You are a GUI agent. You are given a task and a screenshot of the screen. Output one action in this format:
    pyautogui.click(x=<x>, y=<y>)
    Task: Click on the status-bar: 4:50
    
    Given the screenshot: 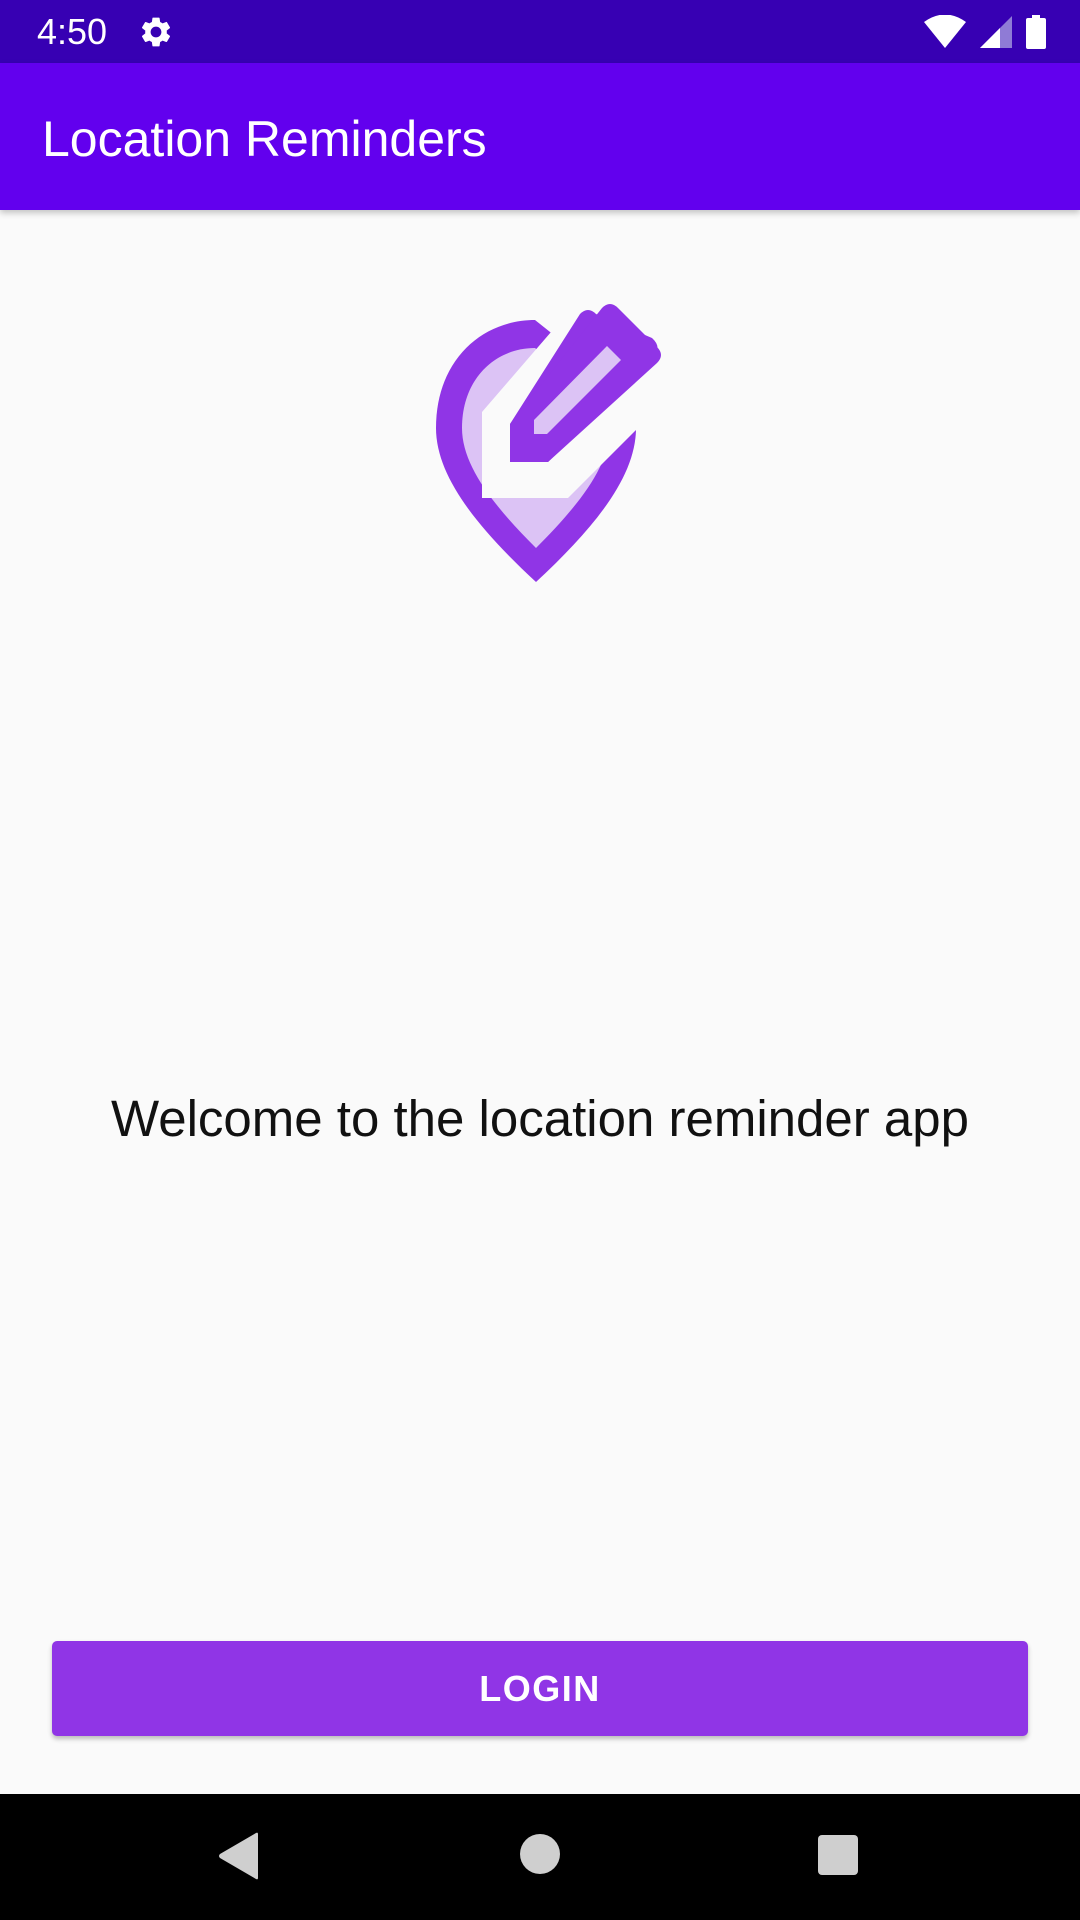 What is the action you would take?
    pyautogui.click(x=540, y=31)
    